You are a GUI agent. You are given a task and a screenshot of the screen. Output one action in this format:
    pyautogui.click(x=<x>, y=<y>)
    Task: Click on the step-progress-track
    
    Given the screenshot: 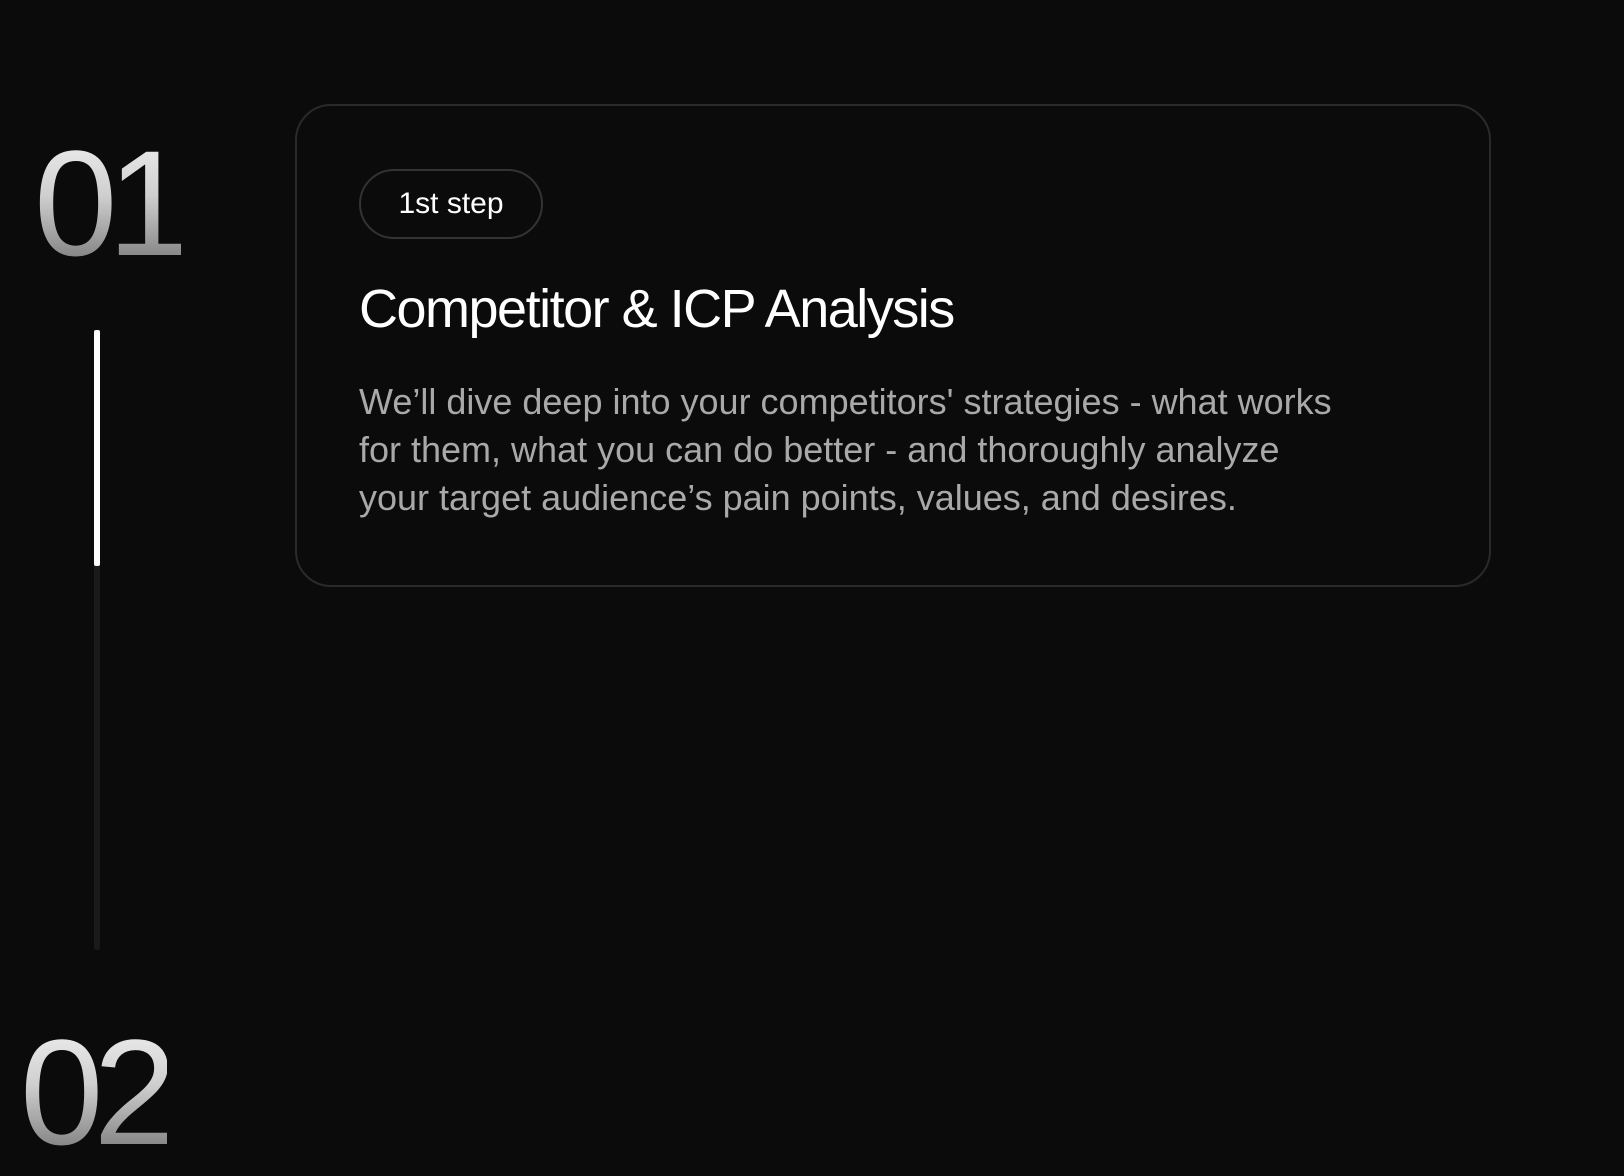 What is the action you would take?
    pyautogui.click(x=97, y=640)
    